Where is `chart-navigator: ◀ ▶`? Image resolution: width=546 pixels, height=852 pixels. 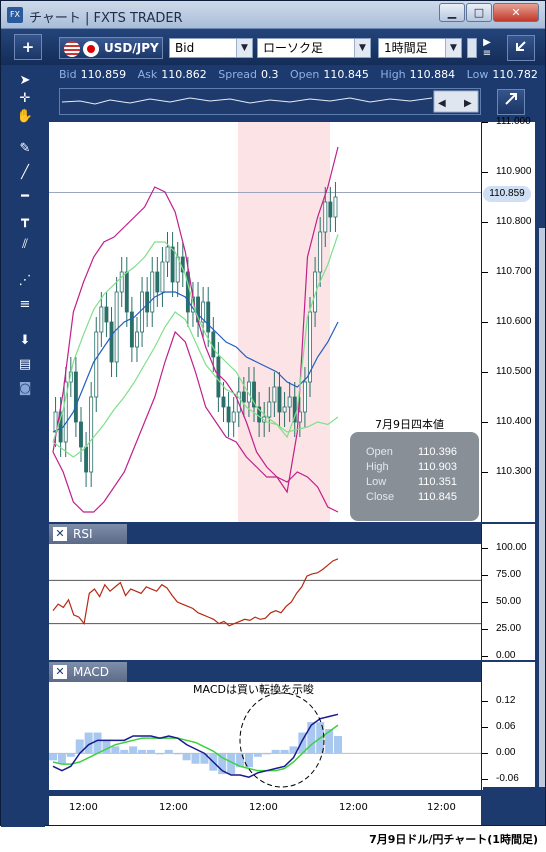
chart-navigator: ◀ ▶ is located at coordinates (270, 101).